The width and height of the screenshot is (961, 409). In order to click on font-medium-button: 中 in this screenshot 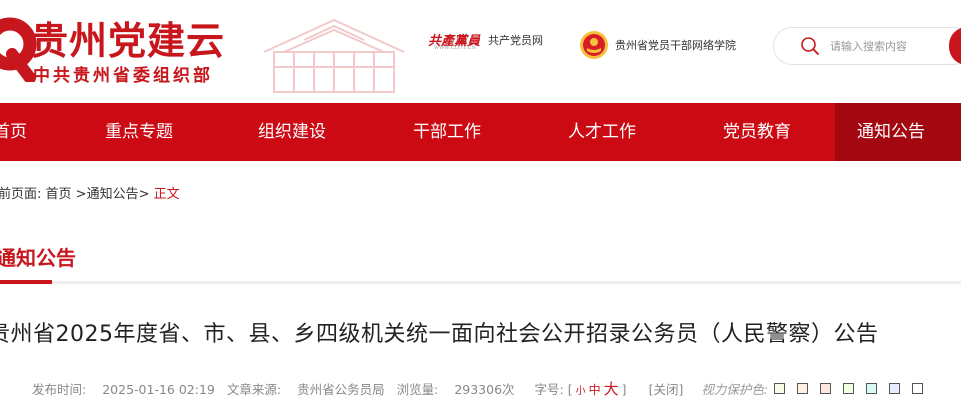, I will do `click(595, 389)`.